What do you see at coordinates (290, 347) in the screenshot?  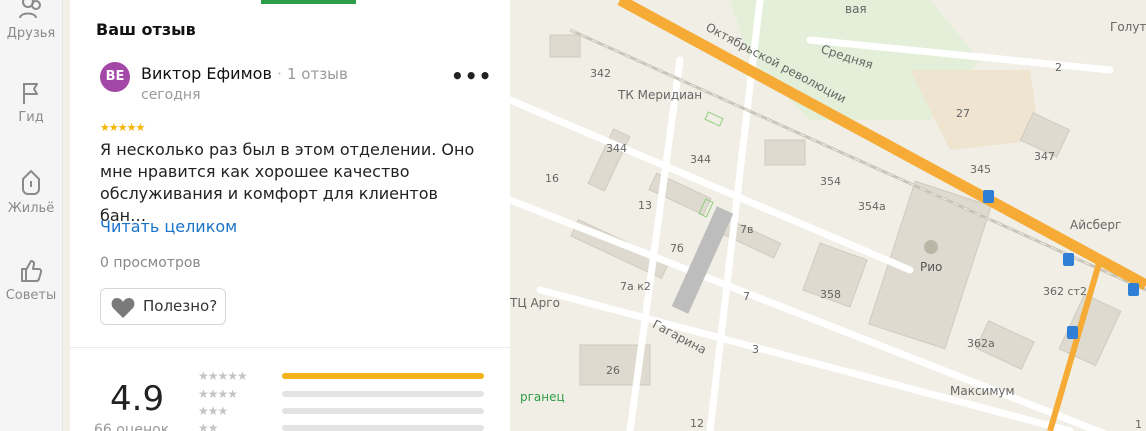 I see `divider` at bounding box center [290, 347].